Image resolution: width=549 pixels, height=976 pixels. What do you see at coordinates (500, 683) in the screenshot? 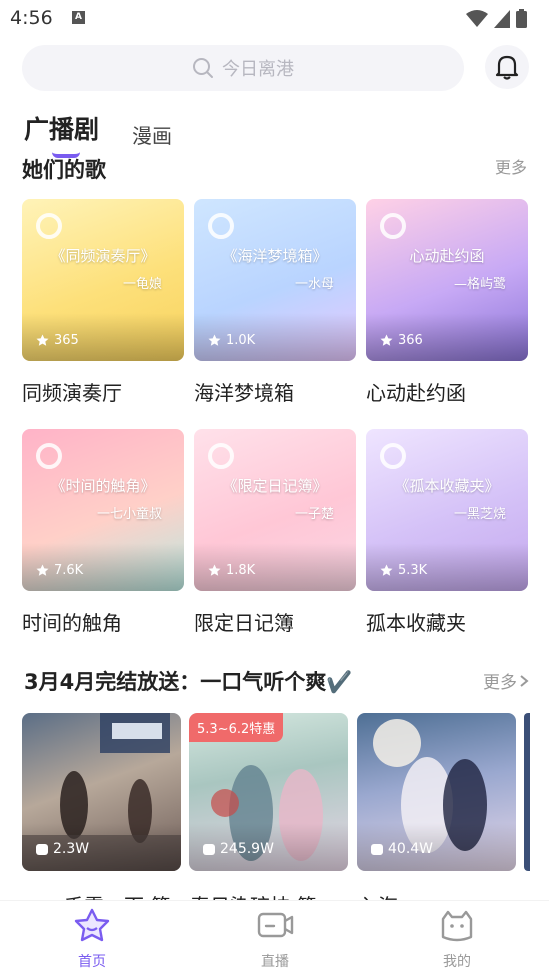
I see `more-label: 更多` at bounding box center [500, 683].